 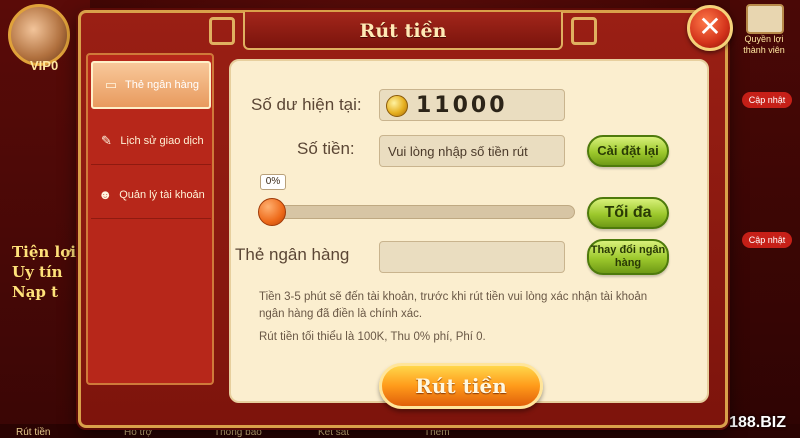 I want to click on avatar, so click(x=39, y=35).